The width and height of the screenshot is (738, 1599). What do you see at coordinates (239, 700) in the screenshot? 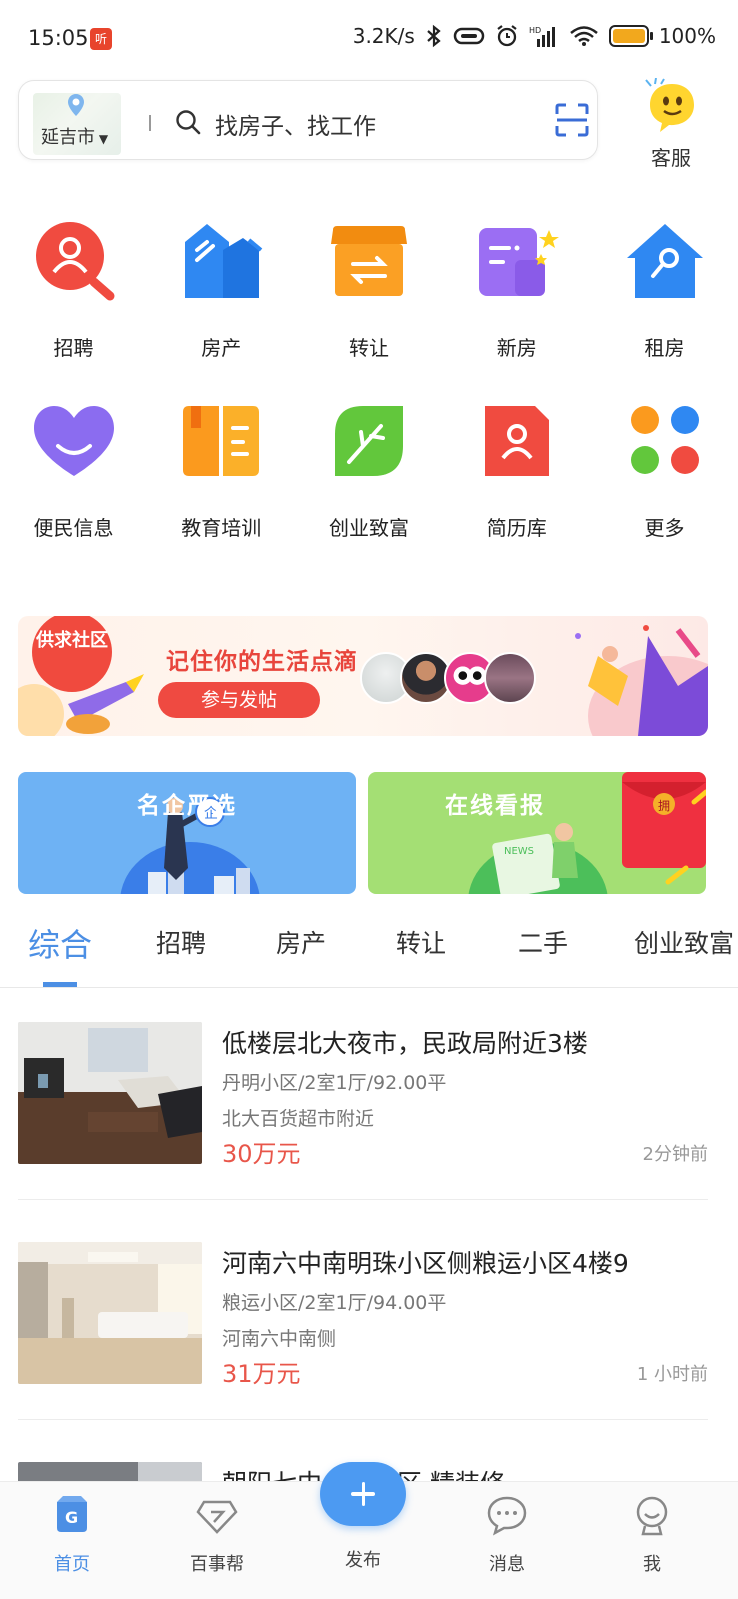
I see `post-button: 参与发帖` at bounding box center [239, 700].